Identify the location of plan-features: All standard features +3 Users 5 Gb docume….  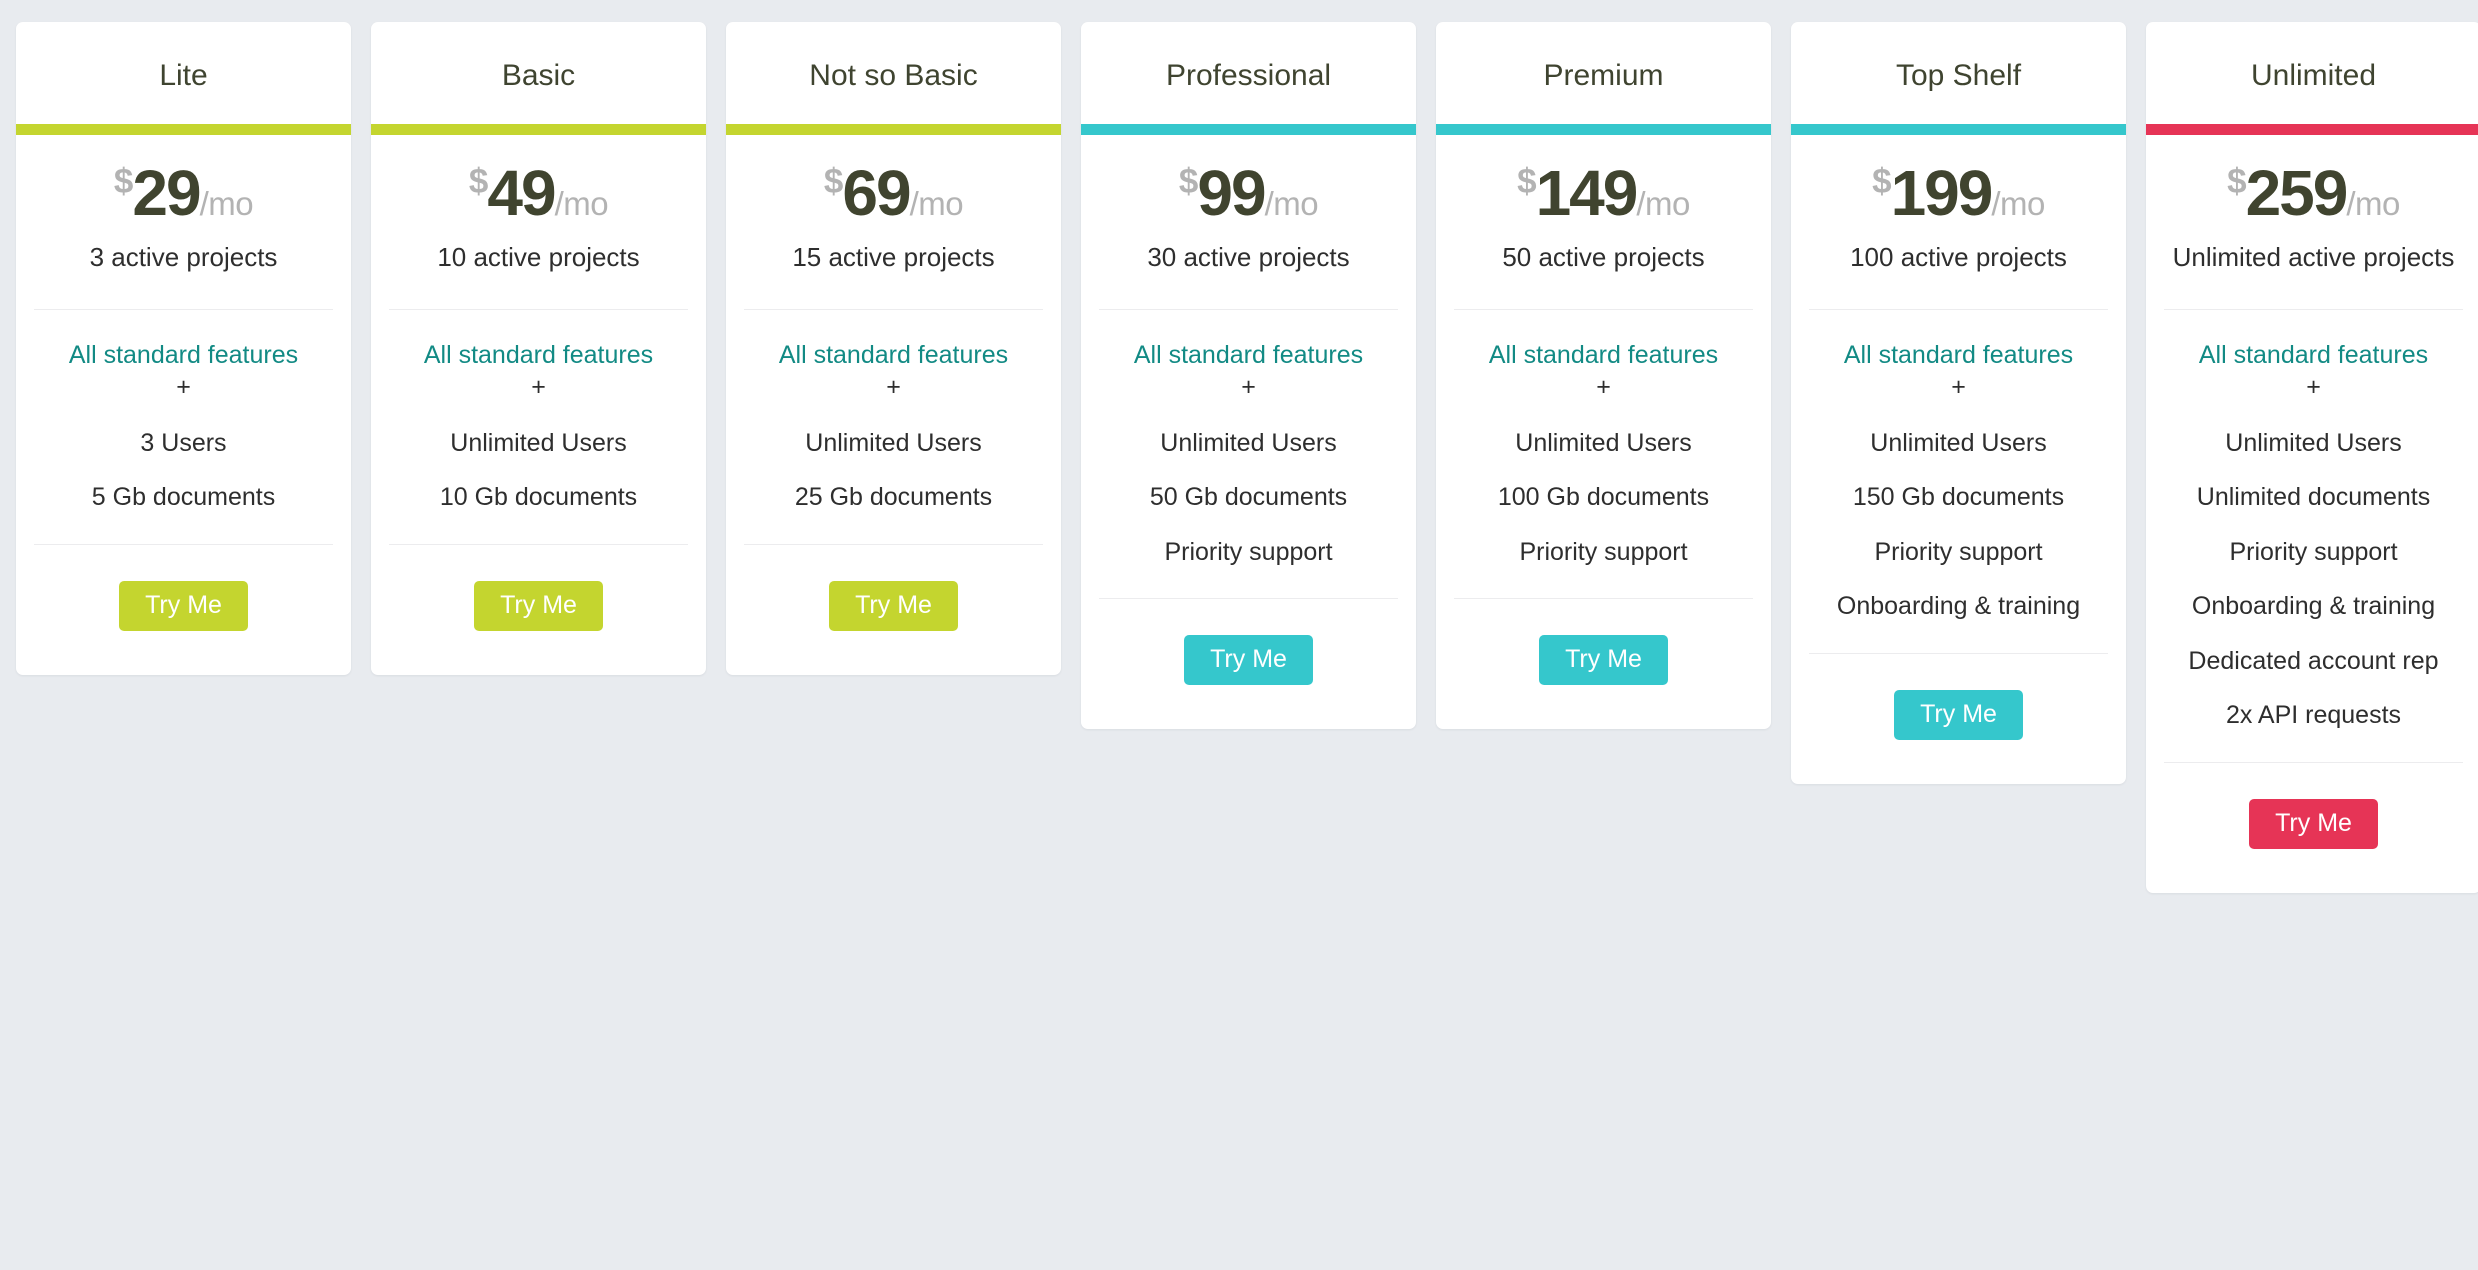
(183, 427).